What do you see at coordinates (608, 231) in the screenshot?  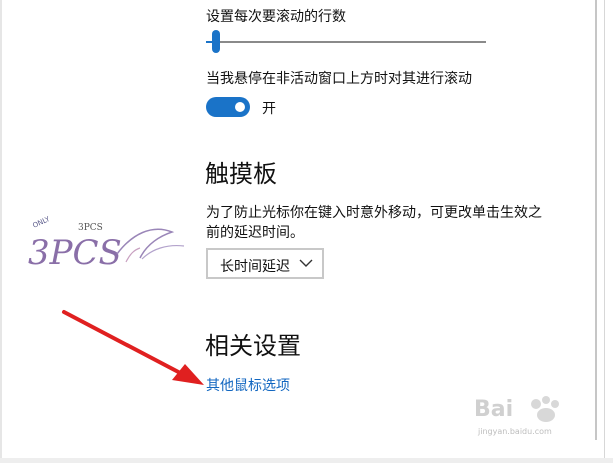 I see `window-right-edge` at bounding box center [608, 231].